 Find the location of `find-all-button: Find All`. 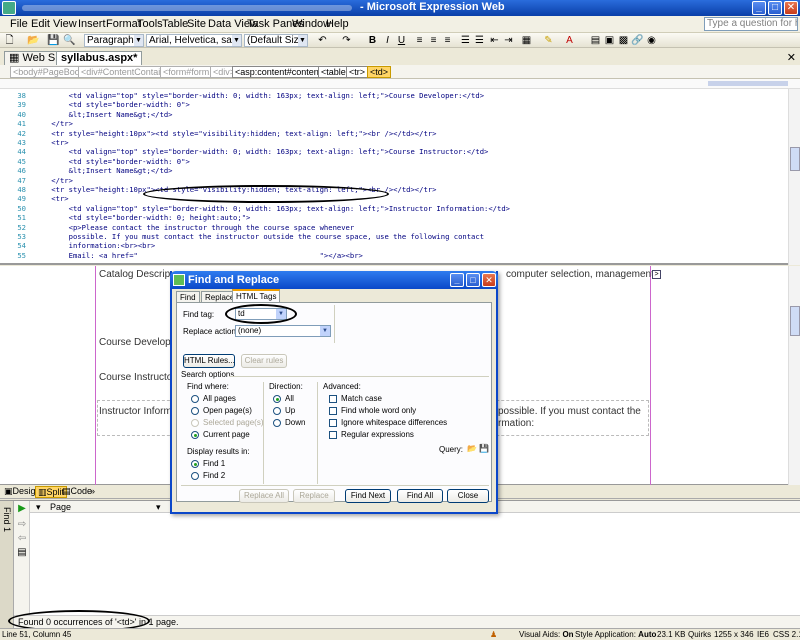

find-all-button: Find All is located at coordinates (420, 496).